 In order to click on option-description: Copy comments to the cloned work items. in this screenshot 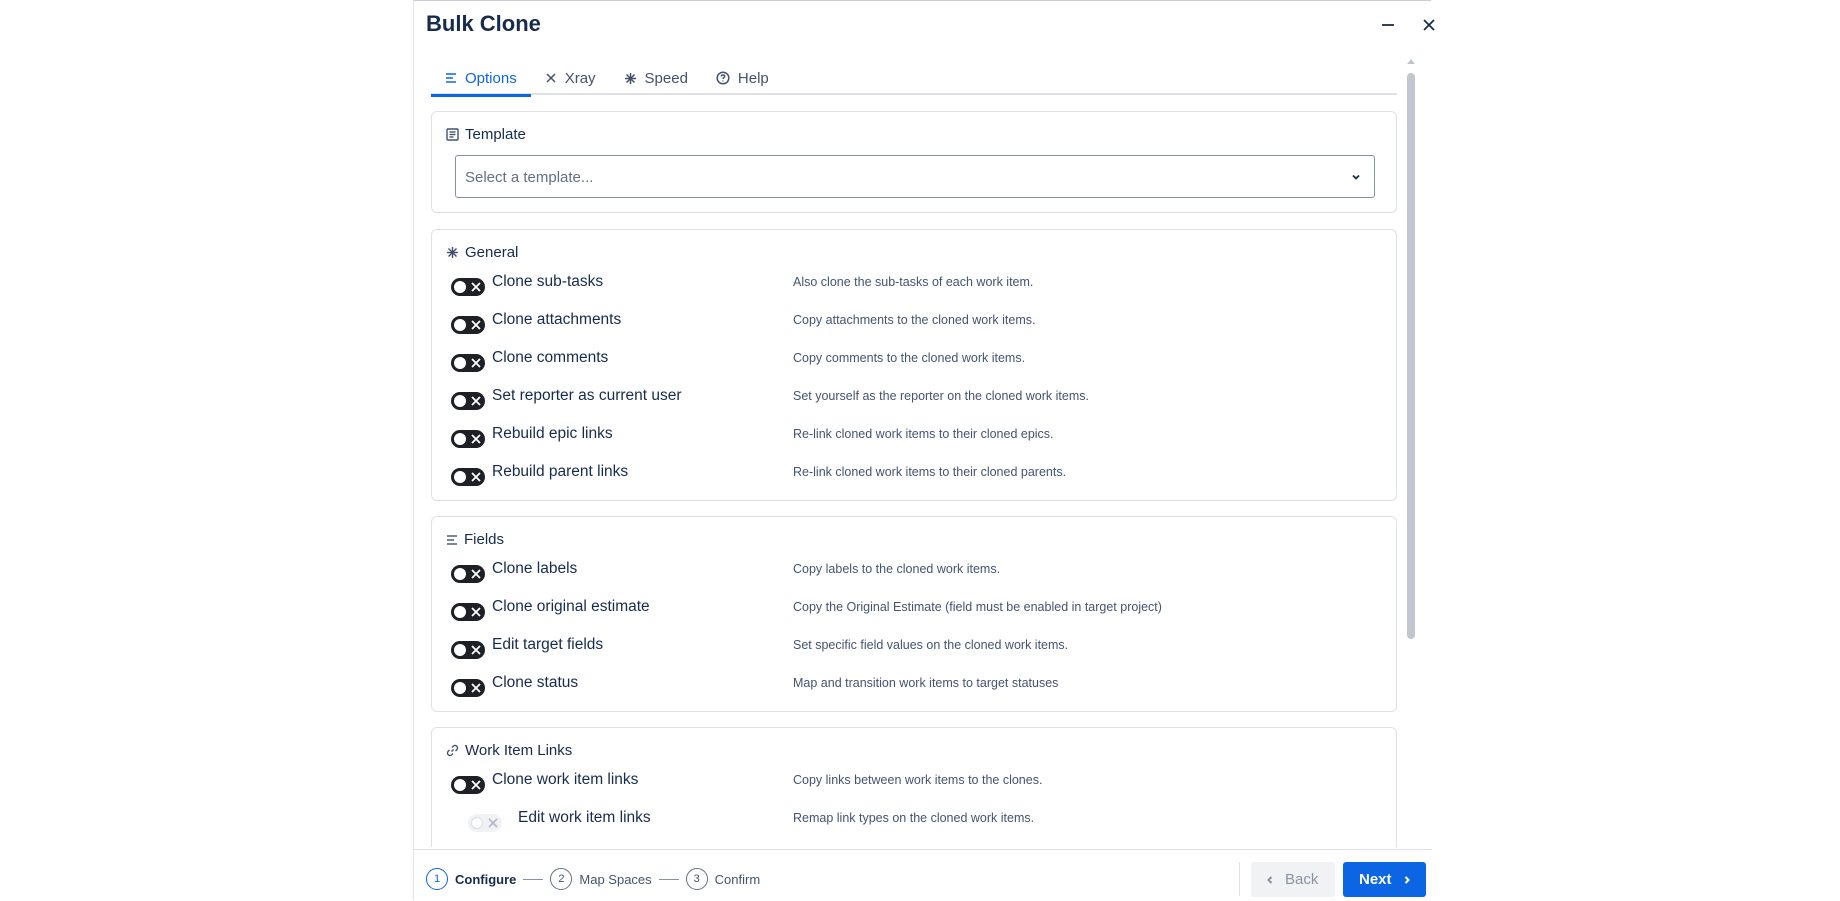, I will do `click(909, 358)`.